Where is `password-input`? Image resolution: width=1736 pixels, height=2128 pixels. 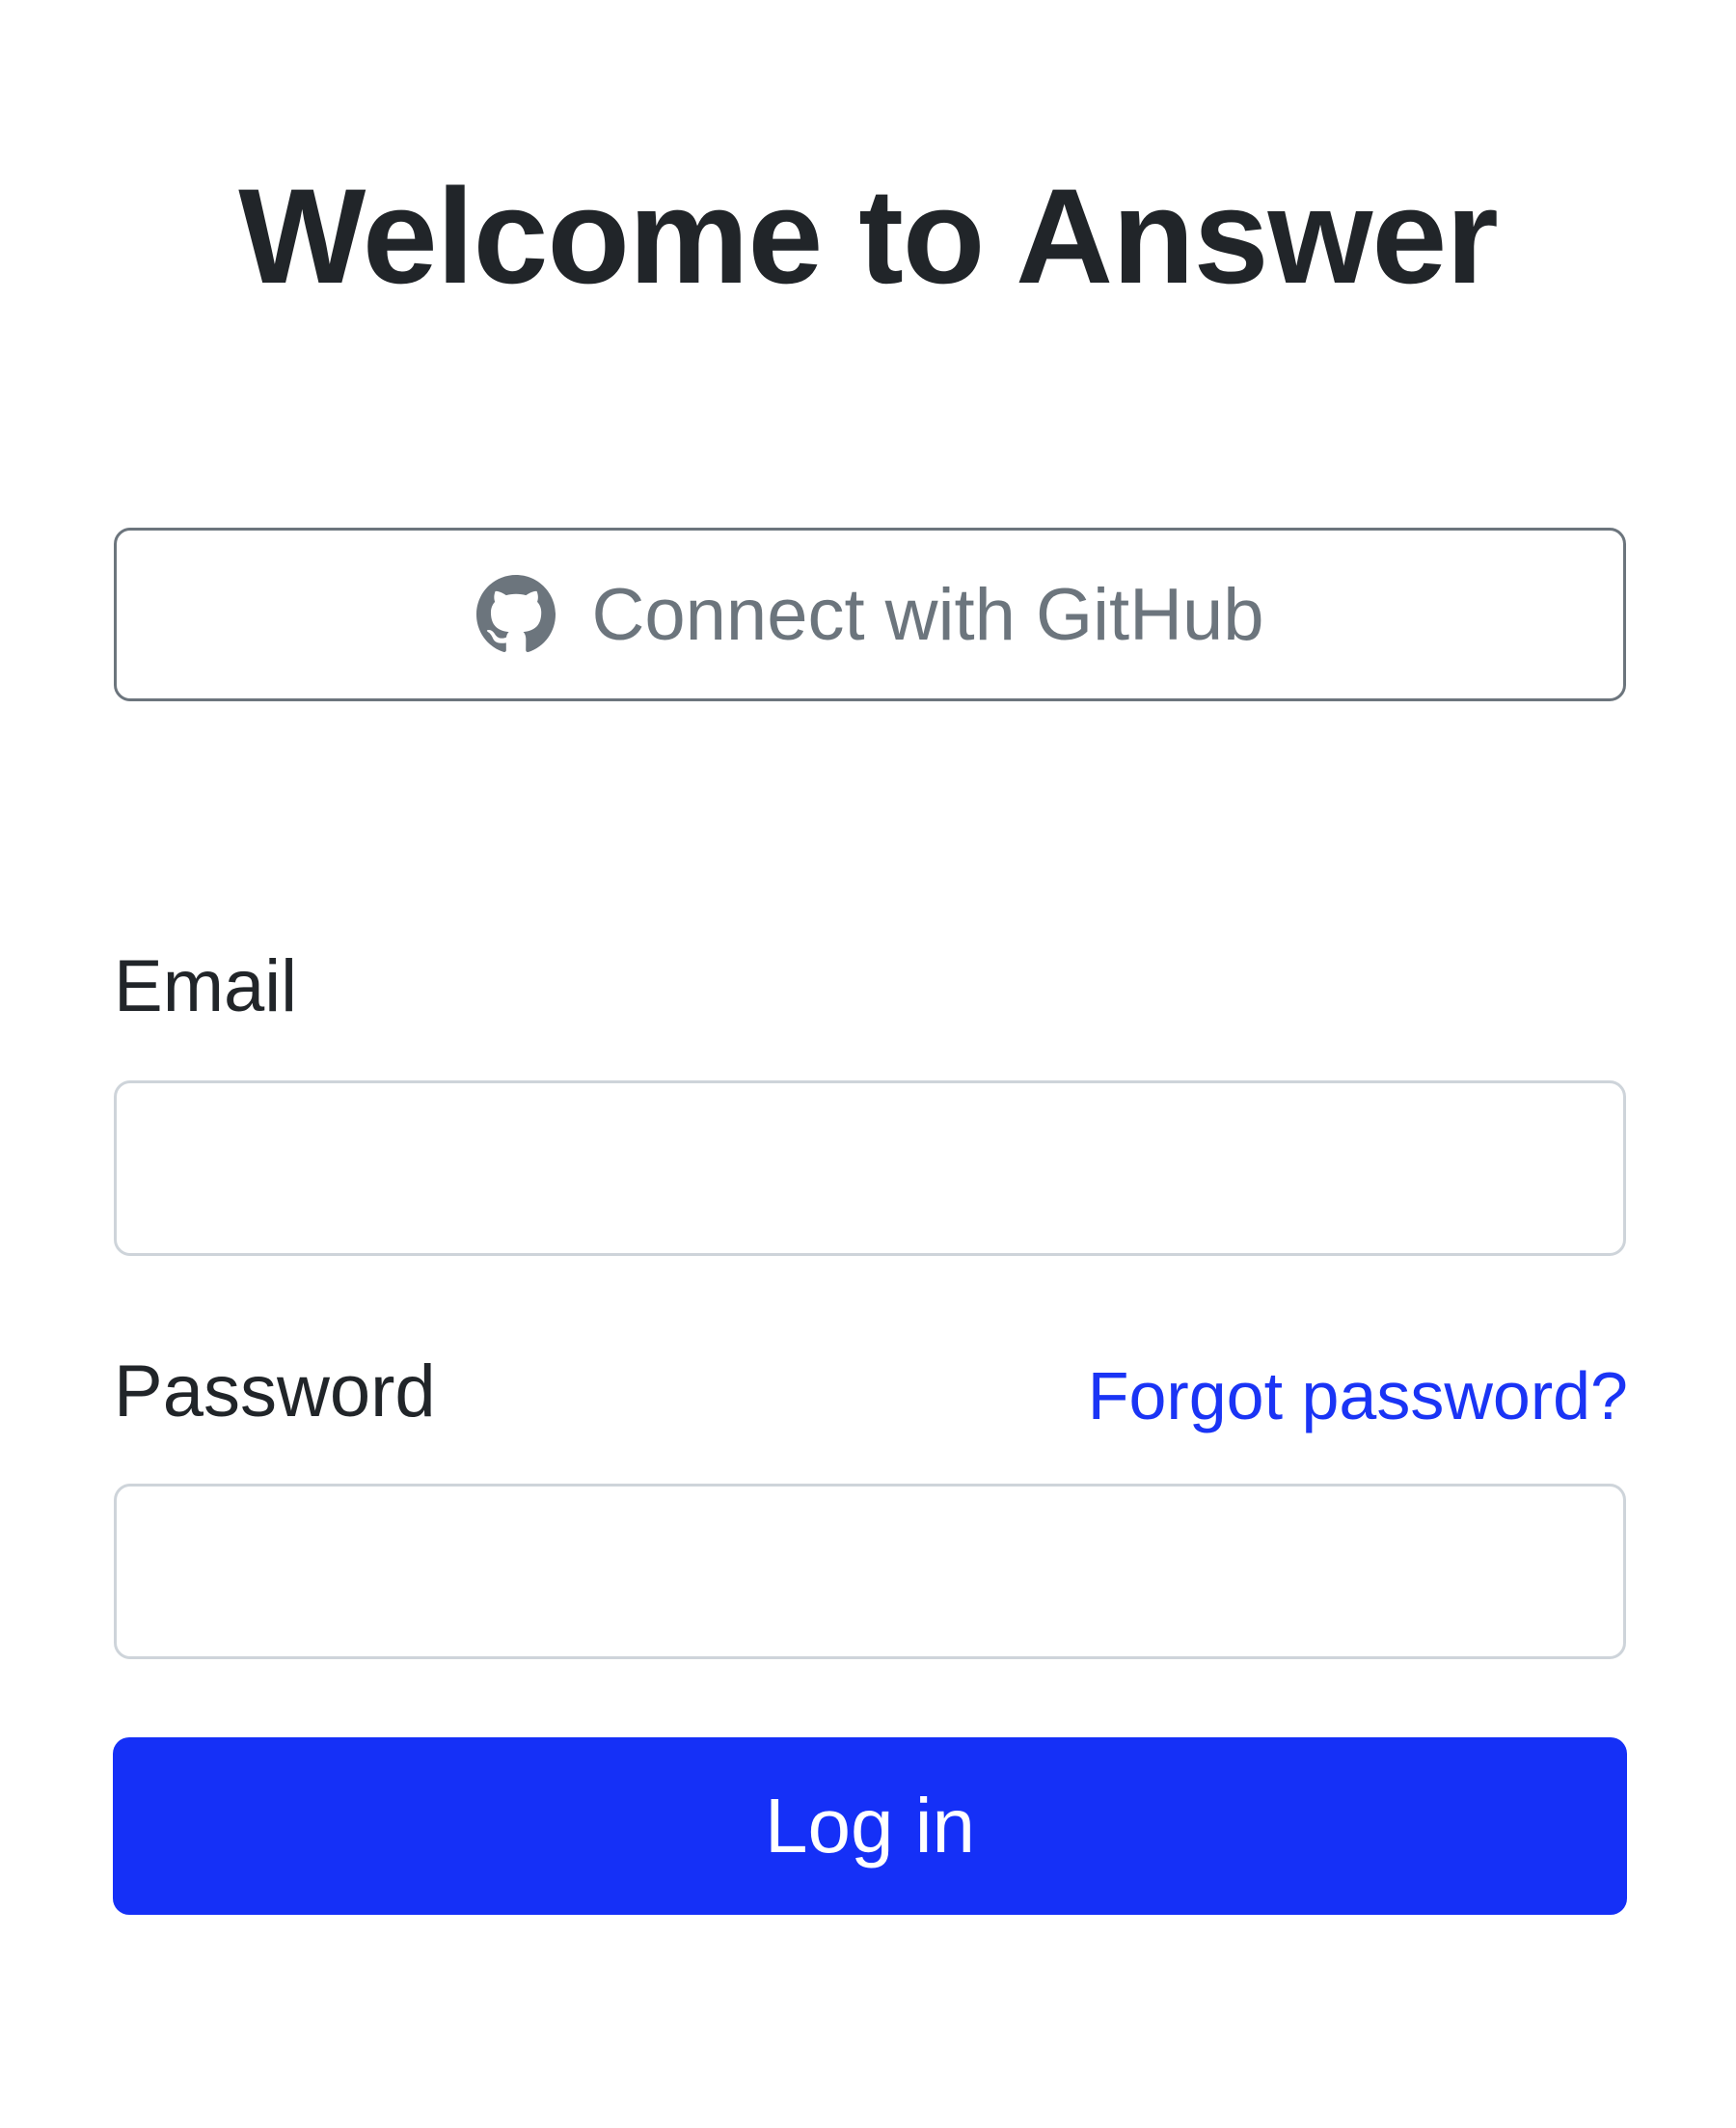
password-input is located at coordinates (870, 1571).